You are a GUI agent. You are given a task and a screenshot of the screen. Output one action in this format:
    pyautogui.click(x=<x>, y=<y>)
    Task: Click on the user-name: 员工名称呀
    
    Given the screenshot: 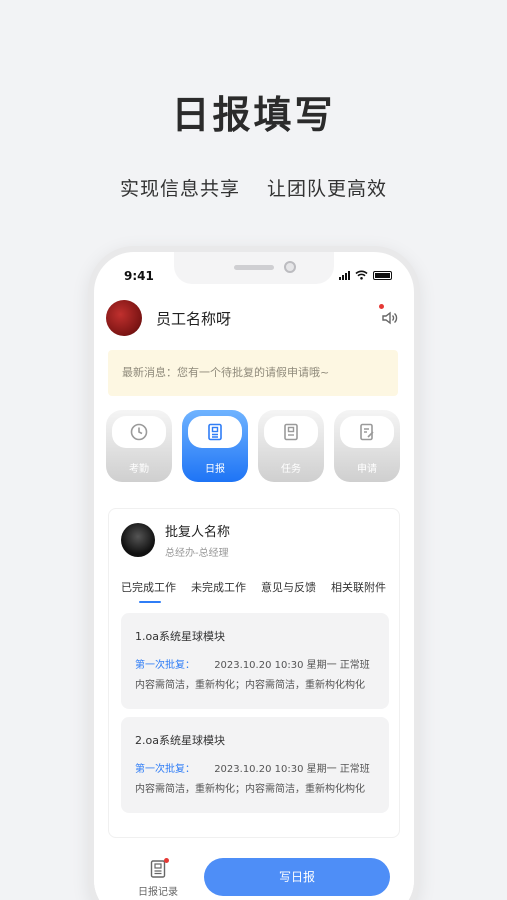 What is the action you would take?
    pyautogui.click(x=194, y=318)
    